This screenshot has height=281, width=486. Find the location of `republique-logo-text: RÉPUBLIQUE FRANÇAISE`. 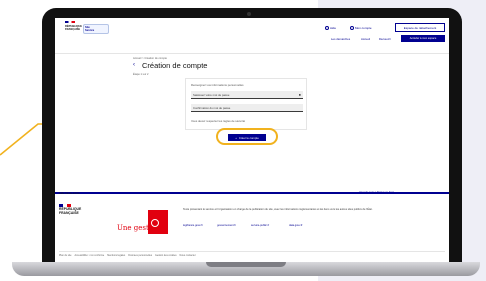

republique-logo-text: RÉPUBLIQUE FRANÇAISE is located at coordinates (70, 211).